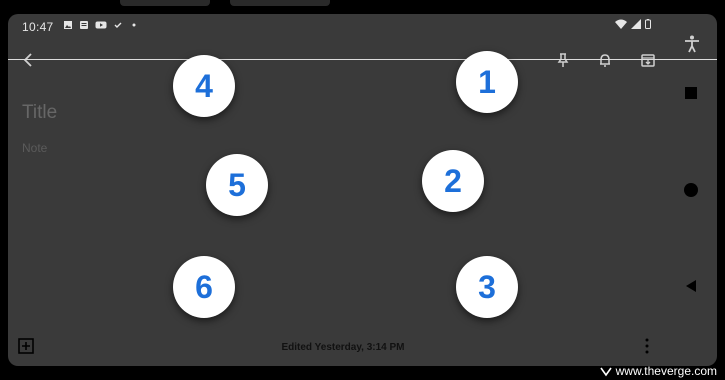 The height and width of the screenshot is (380, 725). I want to click on note-input, so click(222, 148).